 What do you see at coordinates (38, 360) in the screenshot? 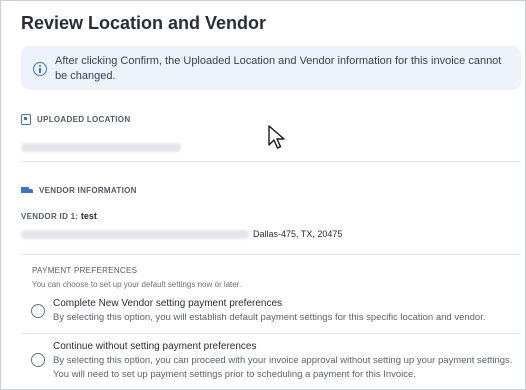
I see `radio-skip-preferences` at bounding box center [38, 360].